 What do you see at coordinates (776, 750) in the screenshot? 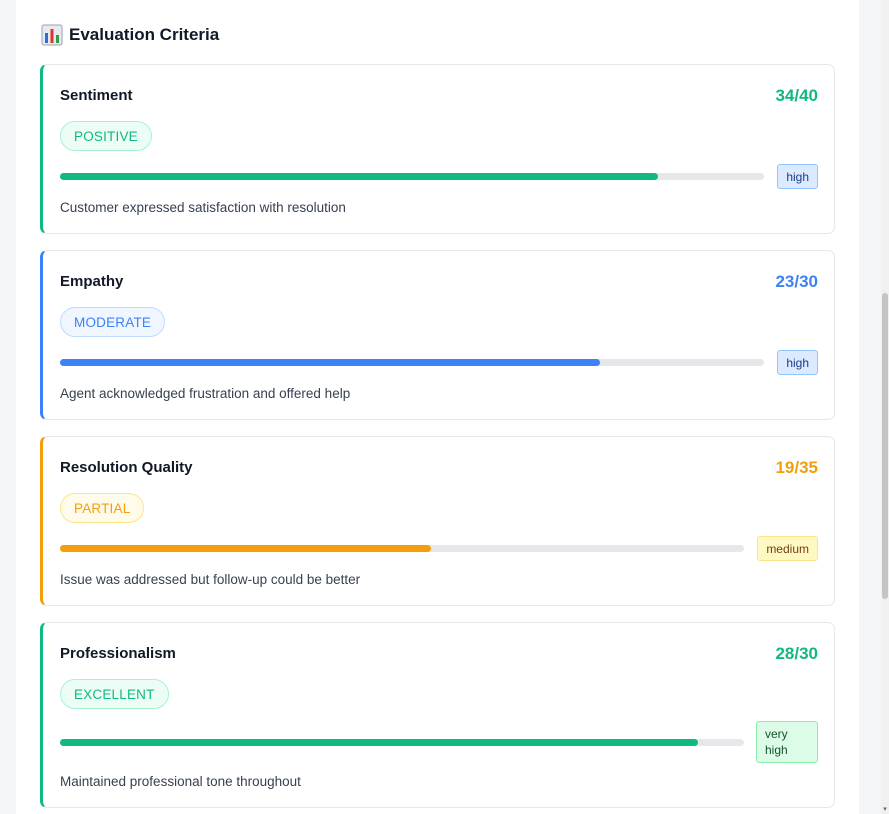
I see `confidence-line: high` at bounding box center [776, 750].